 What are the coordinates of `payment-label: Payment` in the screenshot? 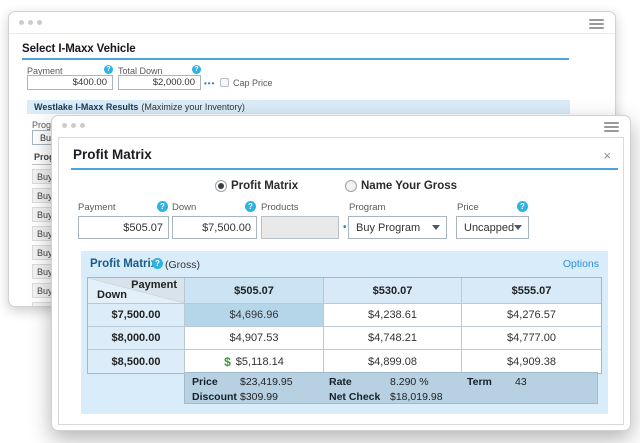 It's located at (97, 207).